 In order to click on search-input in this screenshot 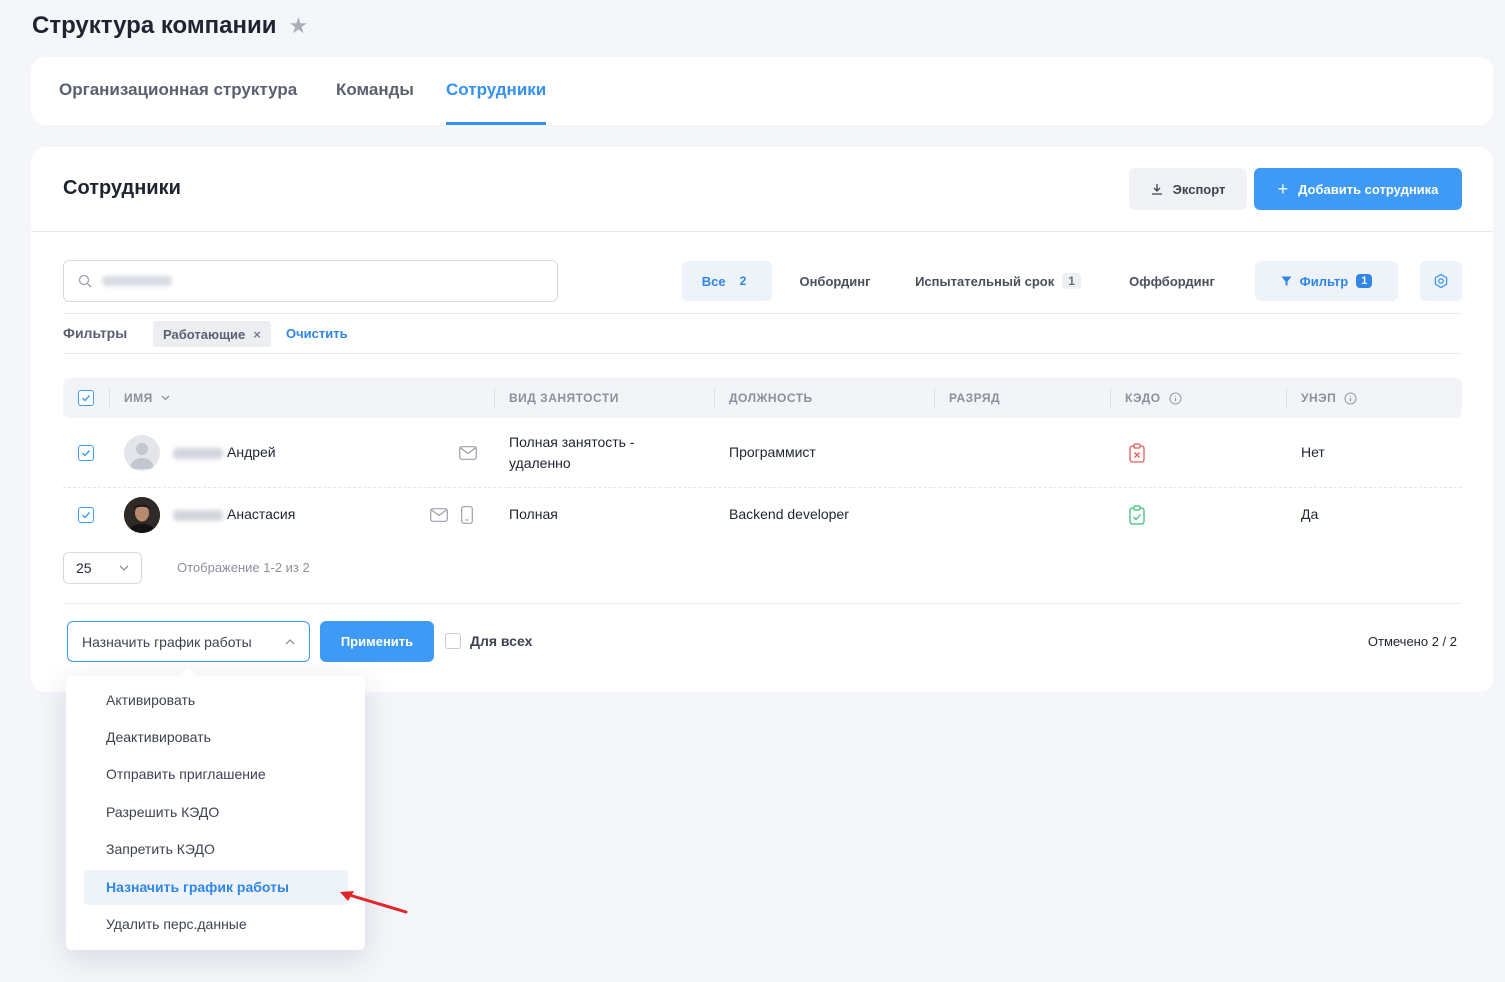, I will do `click(310, 281)`.